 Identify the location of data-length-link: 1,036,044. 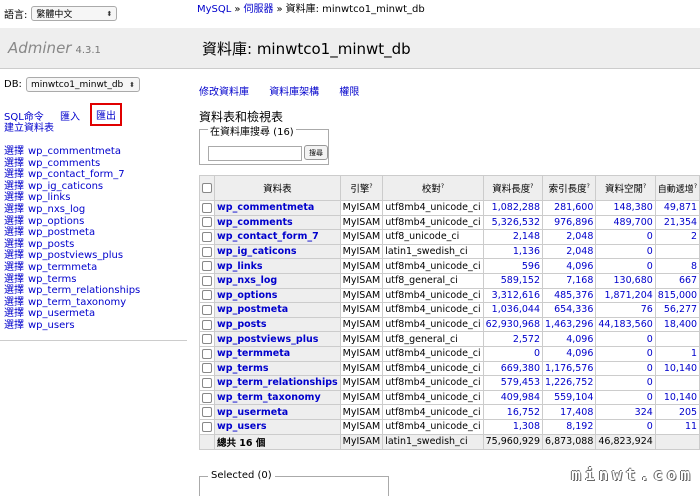
(516, 309).